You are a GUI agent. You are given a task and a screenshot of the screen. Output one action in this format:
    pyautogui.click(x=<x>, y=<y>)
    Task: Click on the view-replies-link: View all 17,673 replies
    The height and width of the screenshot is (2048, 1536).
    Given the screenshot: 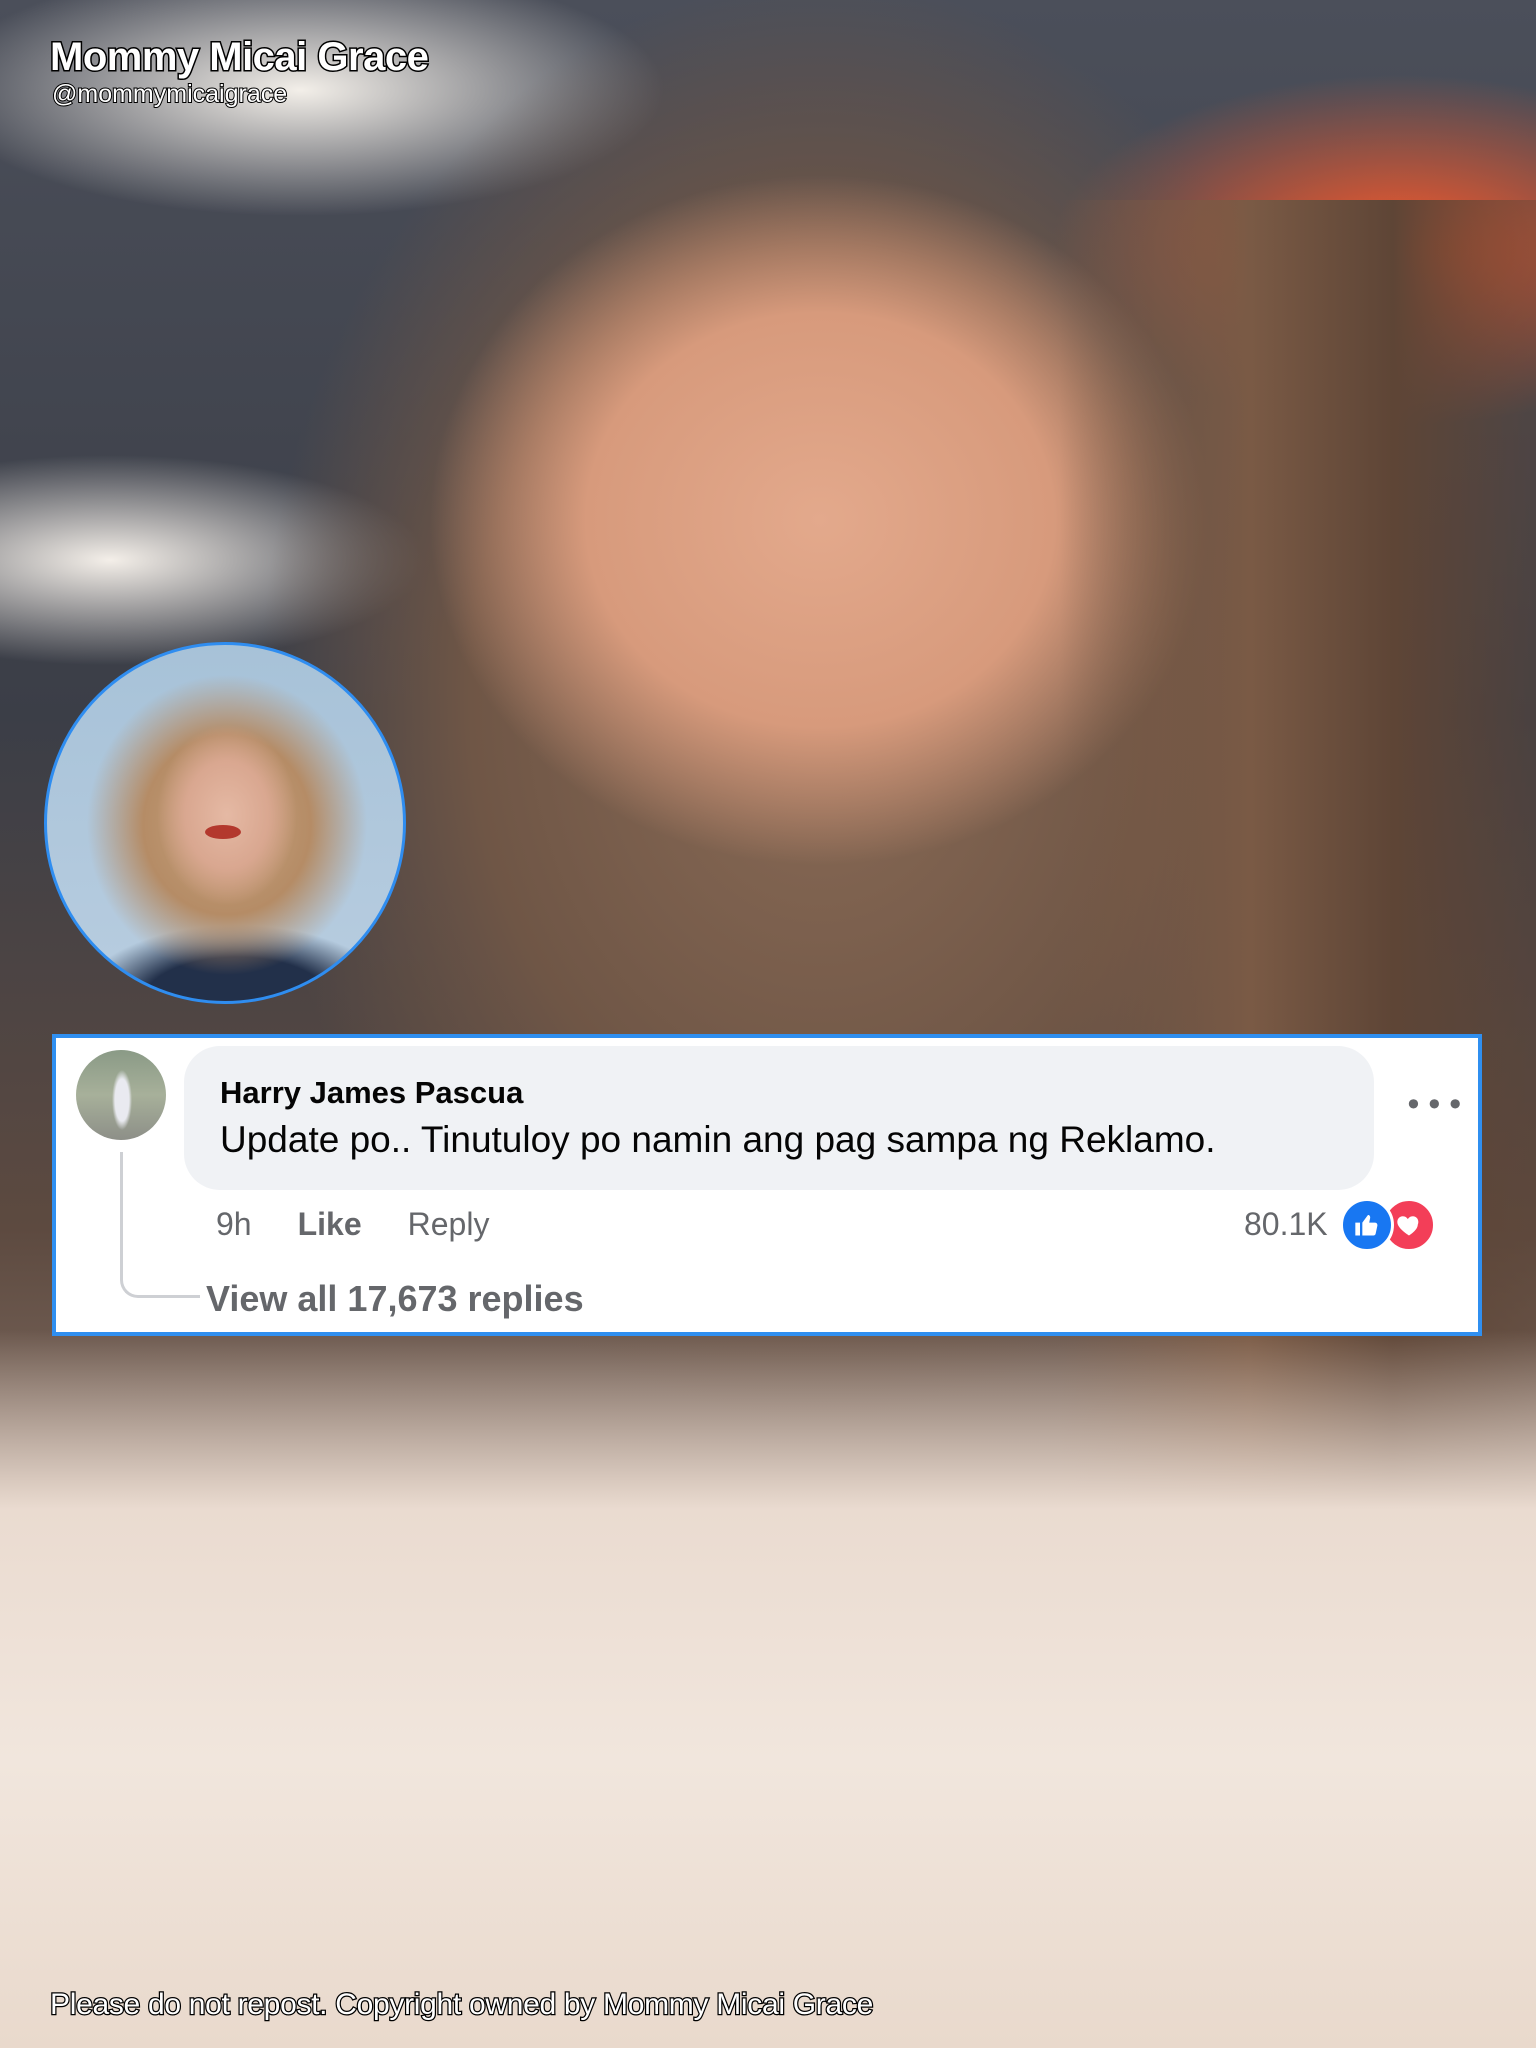 What is the action you would take?
    pyautogui.click(x=395, y=1299)
    